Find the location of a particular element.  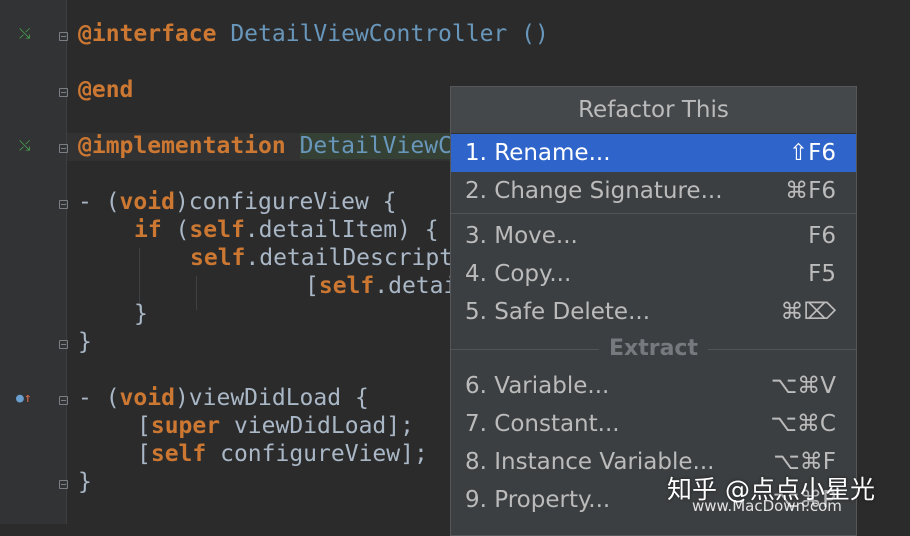

code-line-viewdidload: - (void)viewDidLoad { is located at coordinates (223, 398).